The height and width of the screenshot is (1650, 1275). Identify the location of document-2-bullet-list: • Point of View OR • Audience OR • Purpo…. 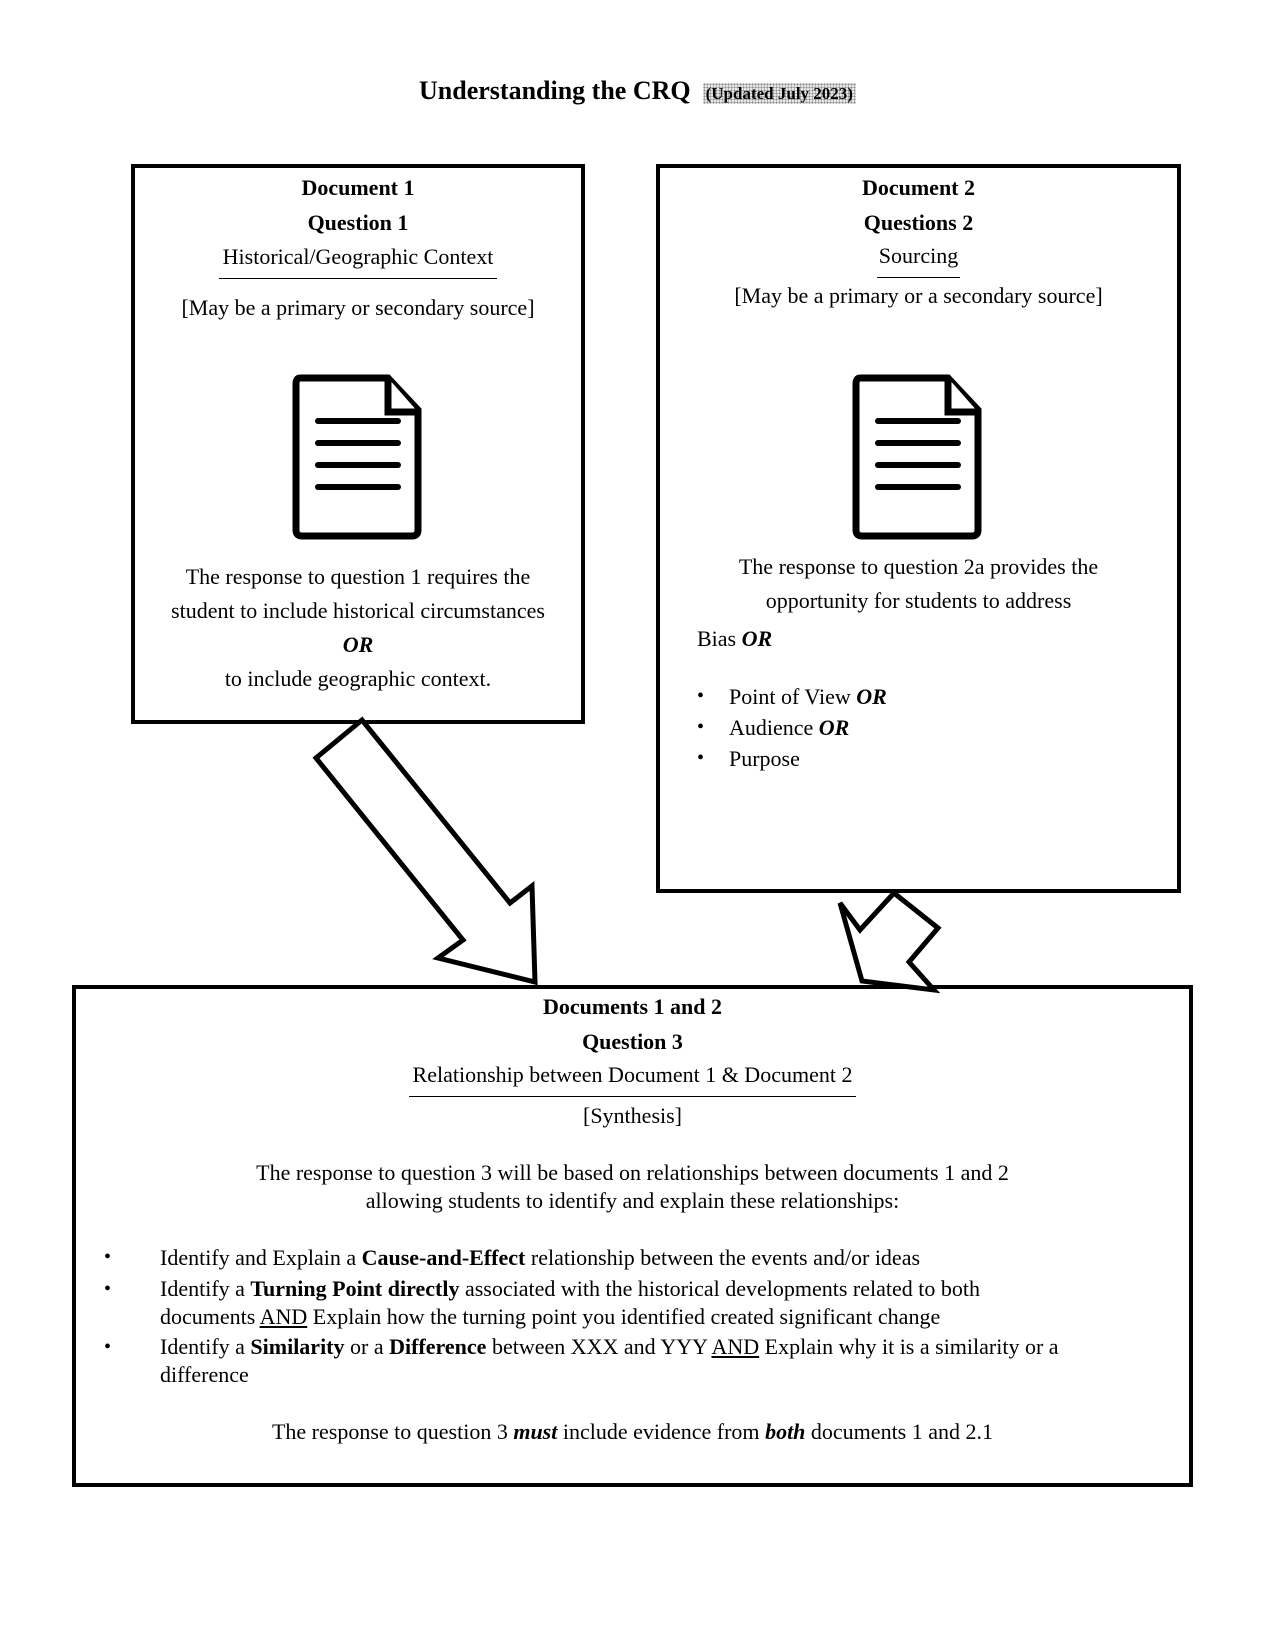
(918, 727).